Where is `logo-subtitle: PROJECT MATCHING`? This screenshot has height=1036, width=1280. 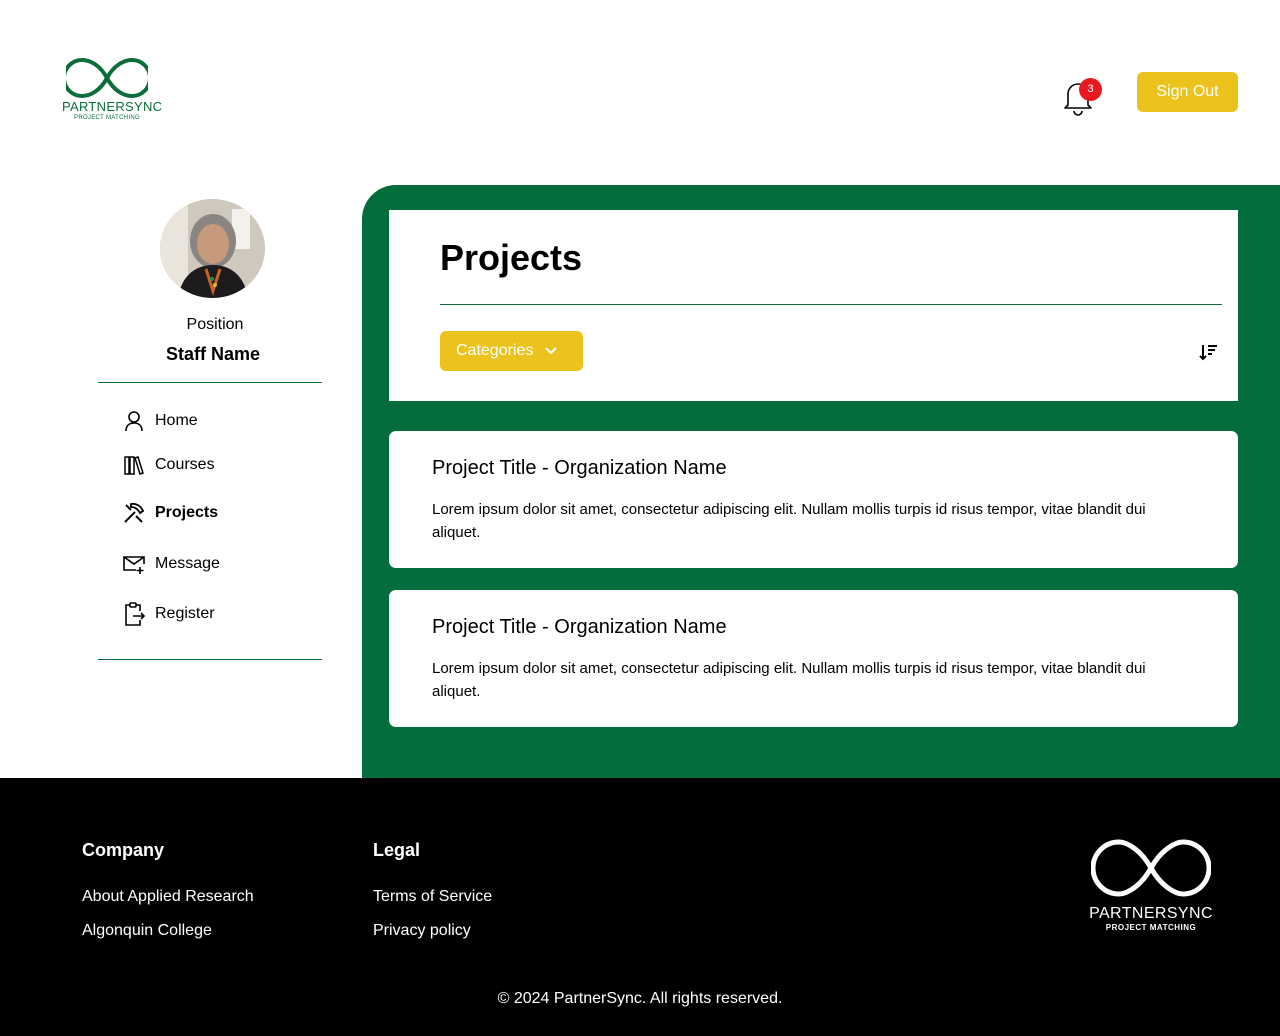
logo-subtitle: PROJECT MATCHING is located at coordinates (107, 118).